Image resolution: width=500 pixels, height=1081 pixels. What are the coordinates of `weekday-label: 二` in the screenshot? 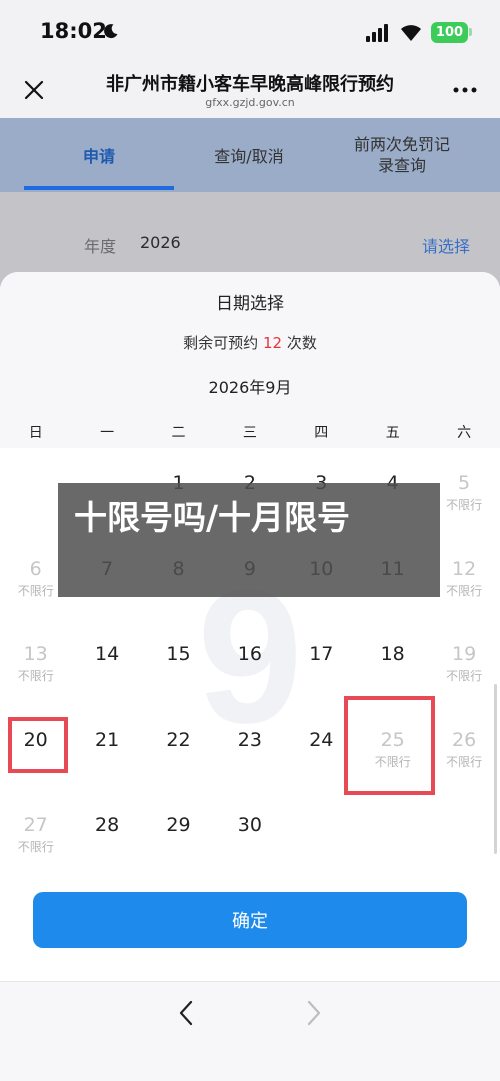 It's located at (178, 433).